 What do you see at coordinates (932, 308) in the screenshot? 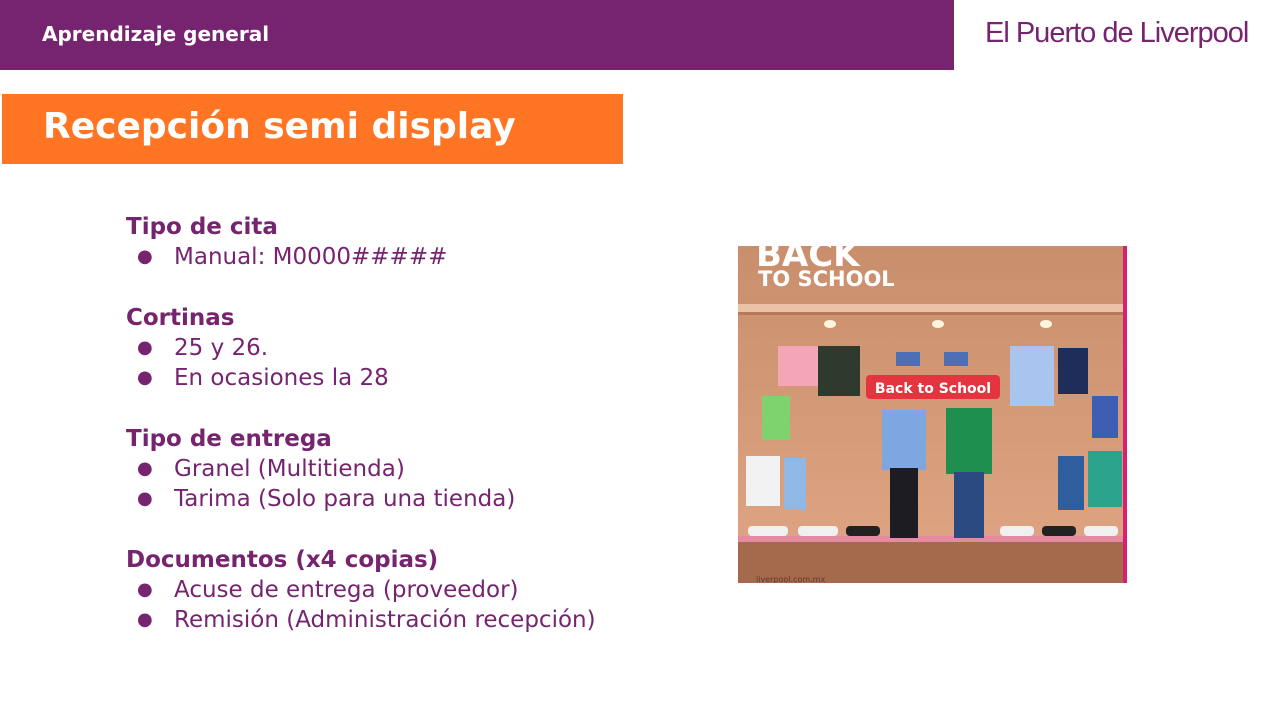
I see `photo-shelf-top` at bounding box center [932, 308].